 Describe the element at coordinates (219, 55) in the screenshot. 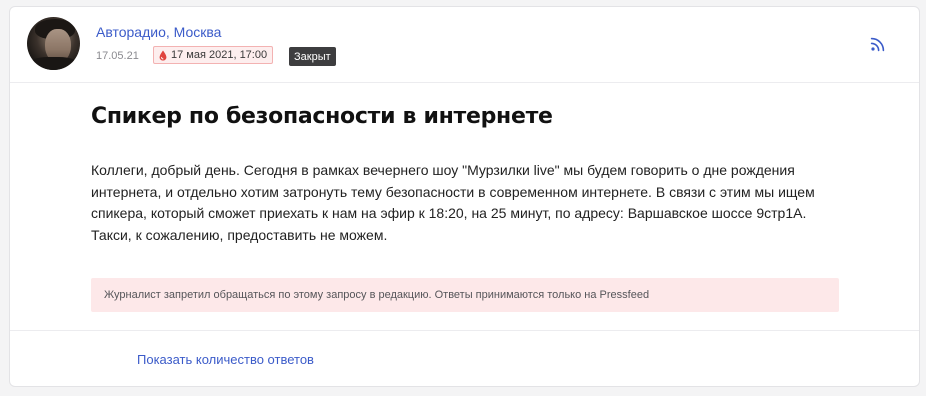

I see `deadline-text: 17 мая 2021, 17:00` at that location.